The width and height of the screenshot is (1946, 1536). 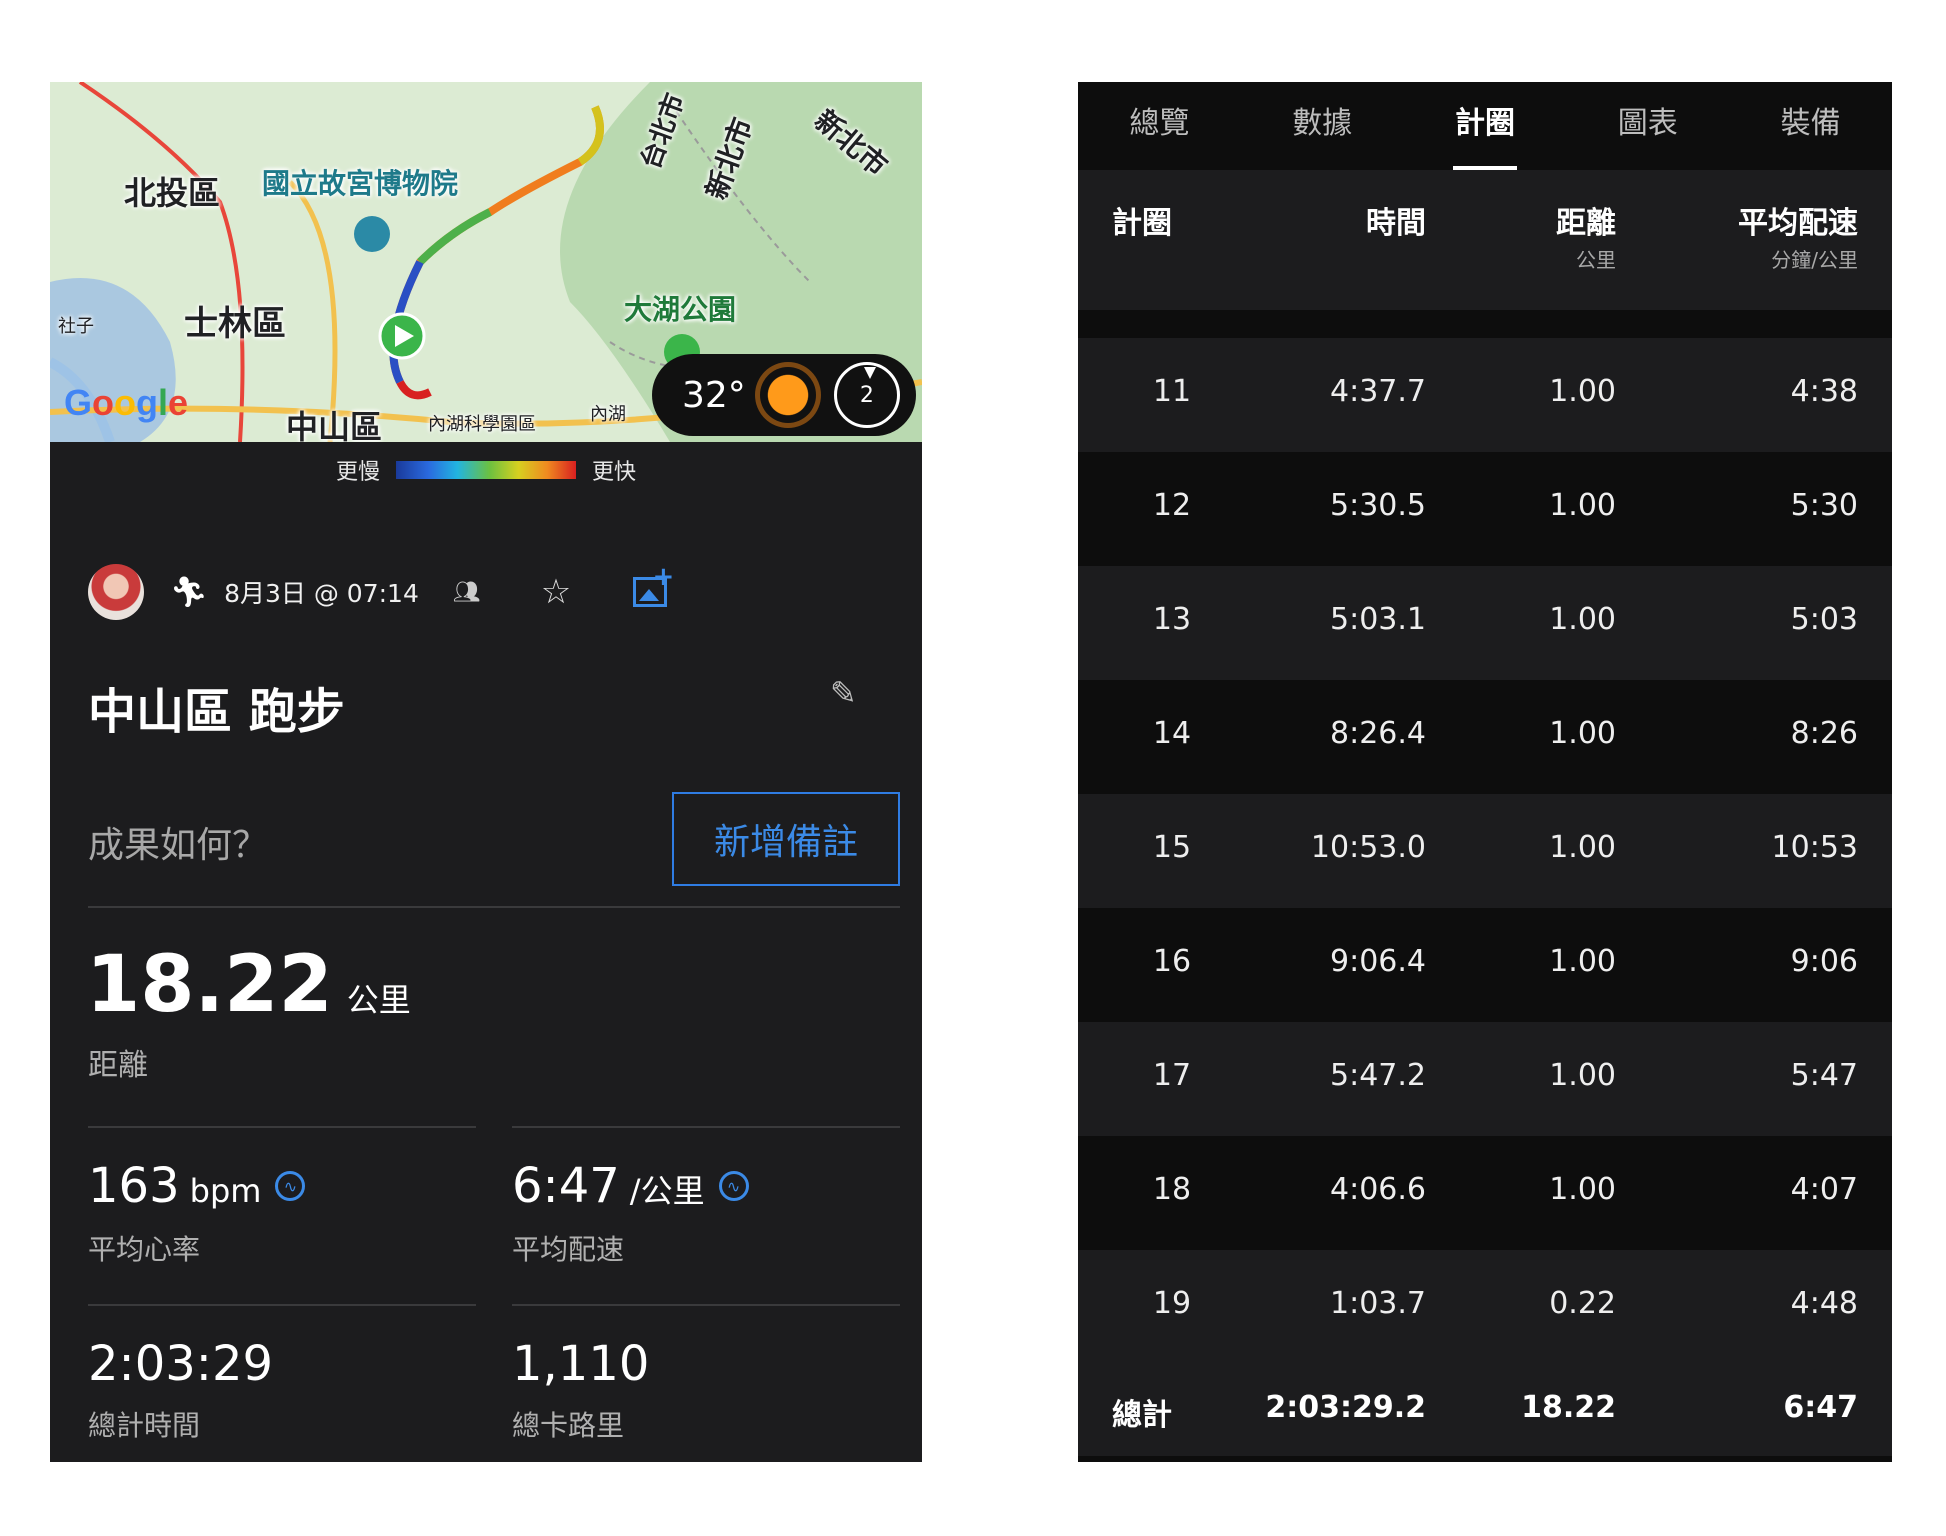 What do you see at coordinates (1485, 395) in the screenshot?
I see `table-row: 11 4:37.7 1.00 4:38` at bounding box center [1485, 395].